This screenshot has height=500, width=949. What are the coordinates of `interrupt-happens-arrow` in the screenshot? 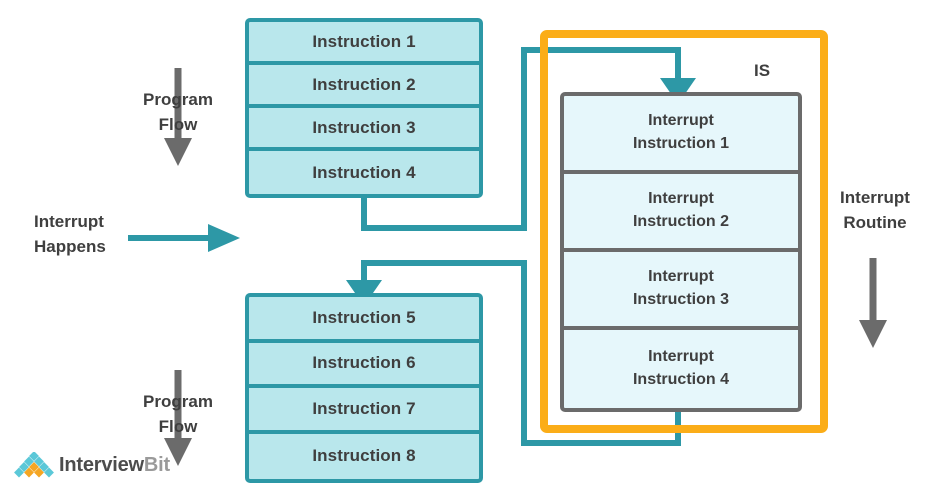 It's located at (184, 238).